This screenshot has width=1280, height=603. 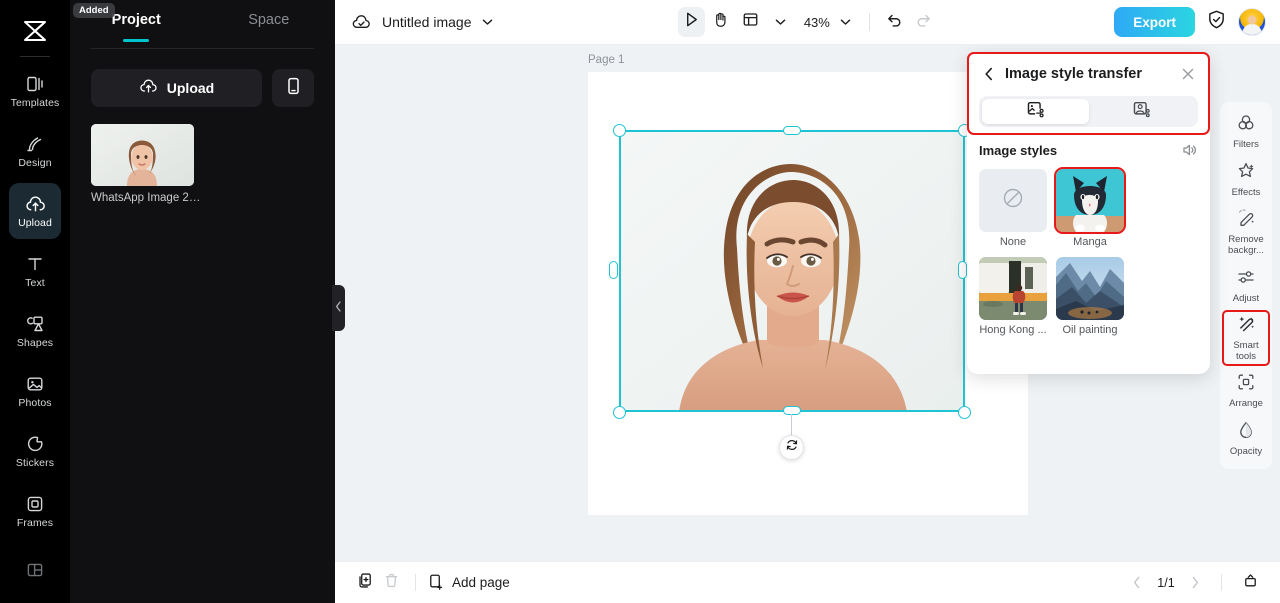 I want to click on resize-handle-bottom-right, so click(x=964, y=412).